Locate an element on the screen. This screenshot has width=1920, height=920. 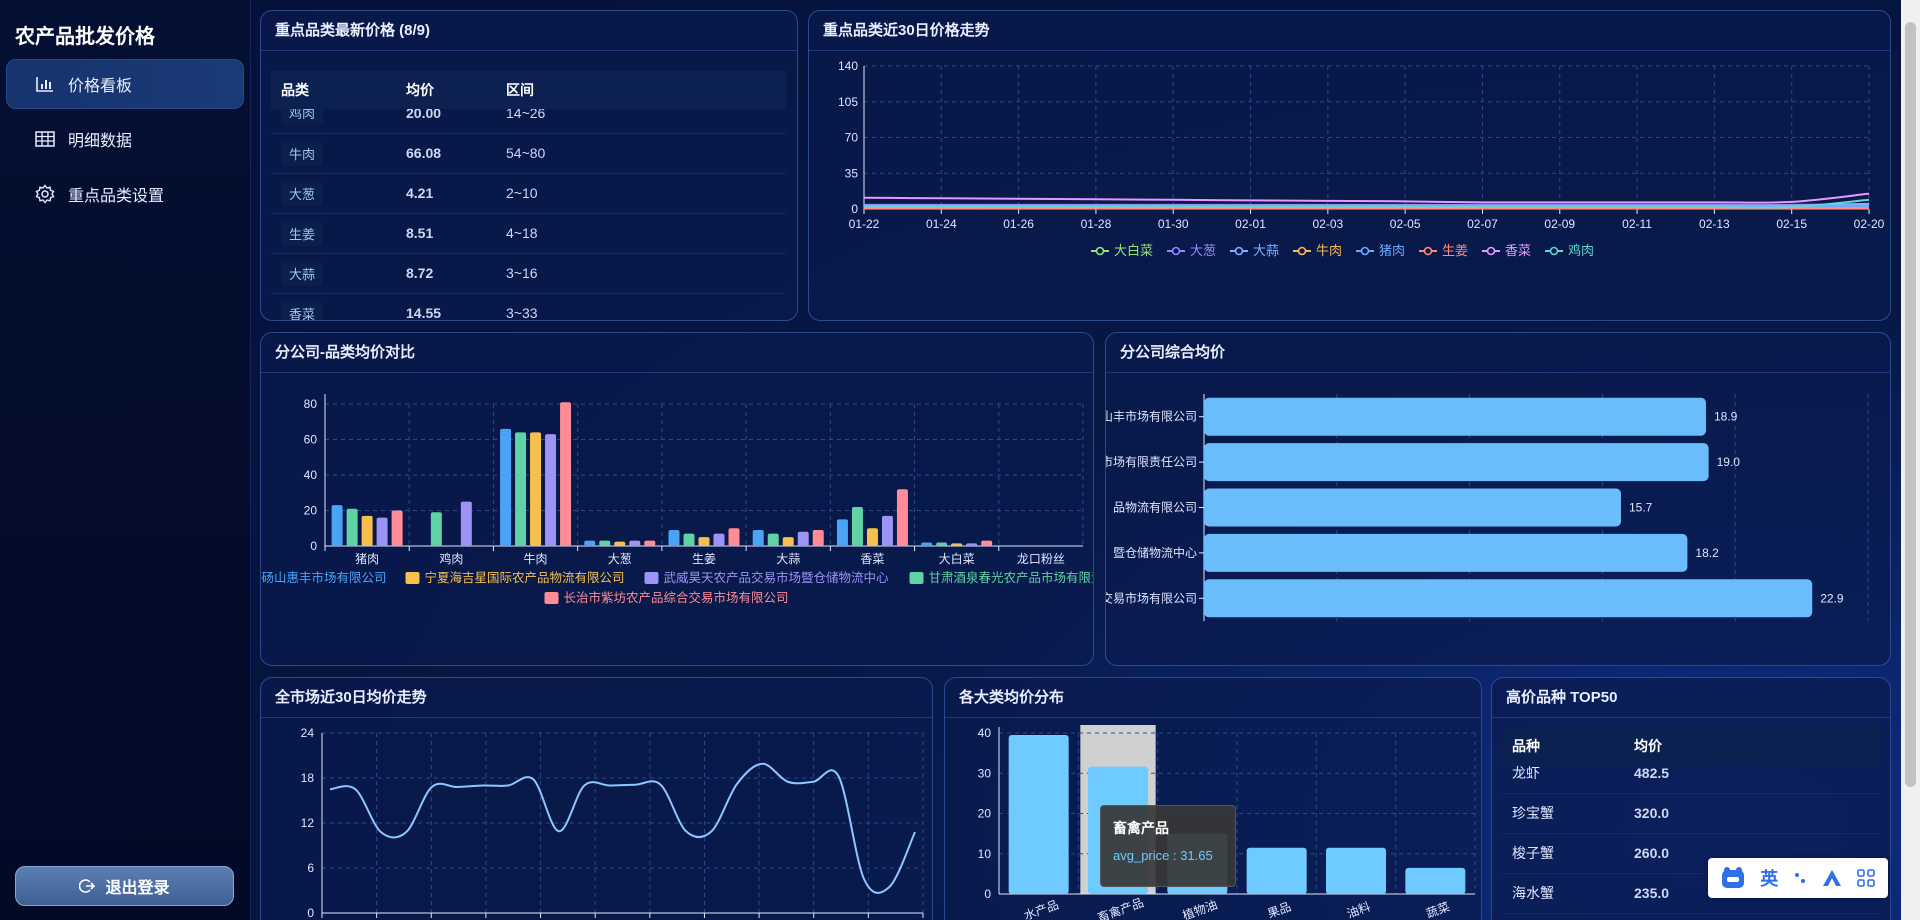
dots-icon is located at coordinates (1800, 878).